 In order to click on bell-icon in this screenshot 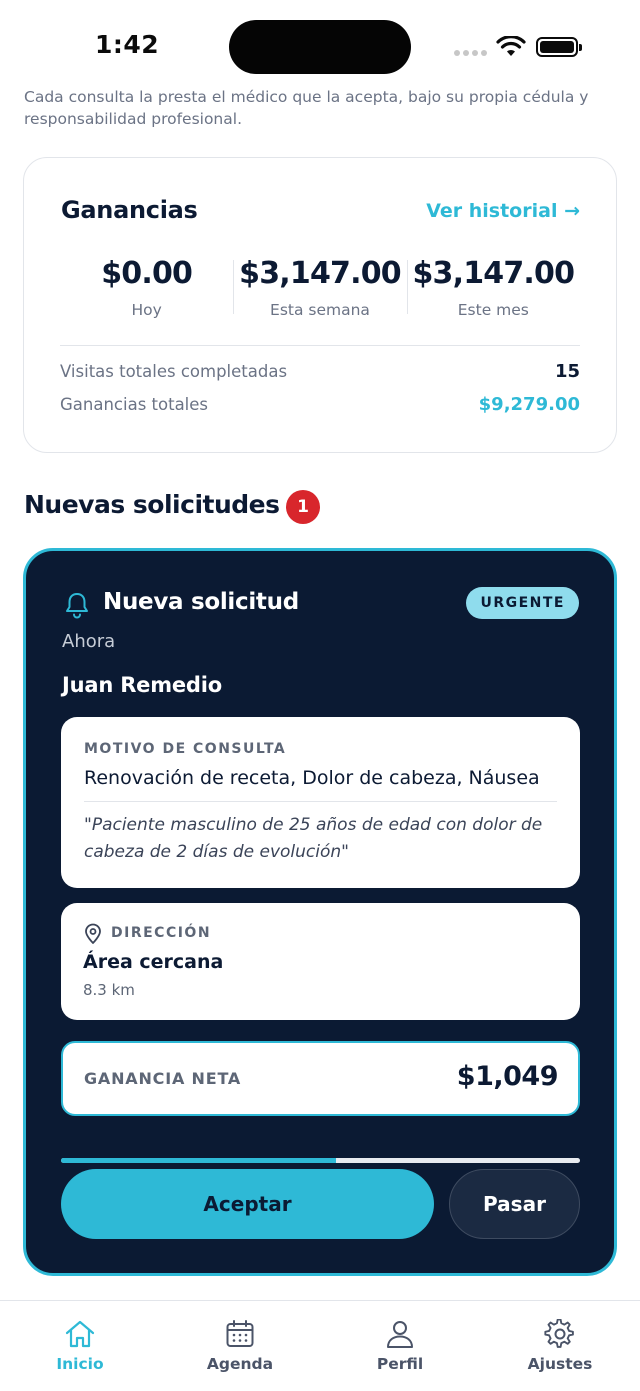, I will do `click(77, 606)`.